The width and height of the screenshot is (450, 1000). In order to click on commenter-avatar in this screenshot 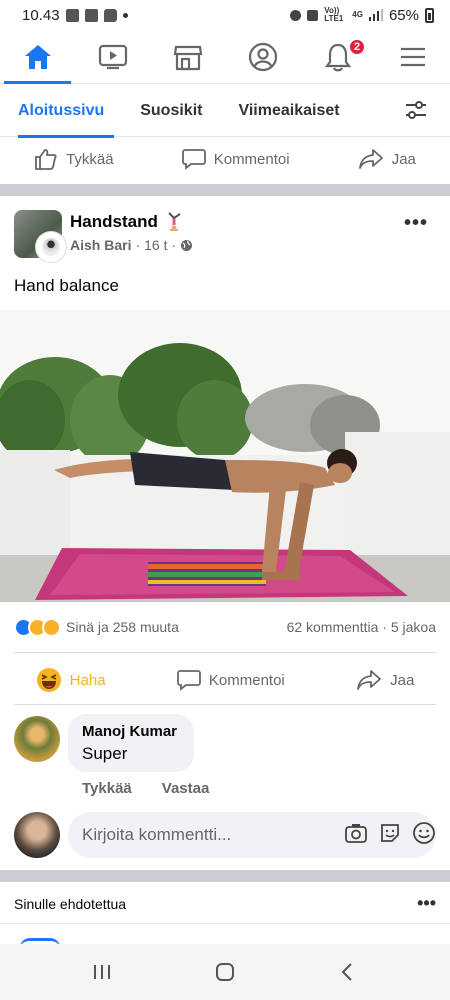, I will do `click(37, 739)`.